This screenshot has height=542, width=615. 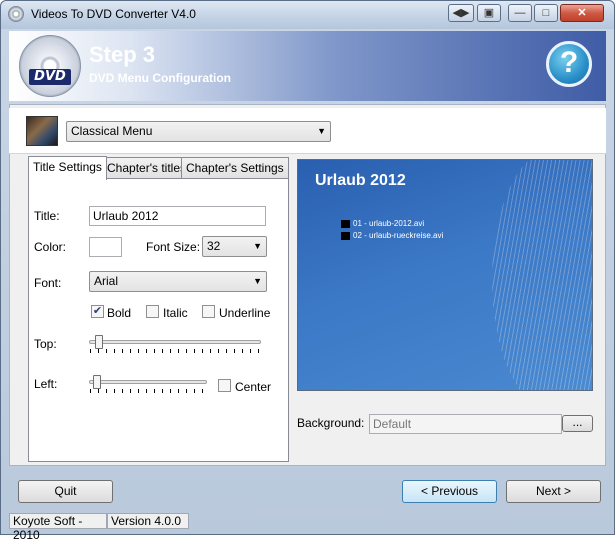 What do you see at coordinates (160, 78) in the screenshot?
I see `step-subtitle: DVD Menu Configuration` at bounding box center [160, 78].